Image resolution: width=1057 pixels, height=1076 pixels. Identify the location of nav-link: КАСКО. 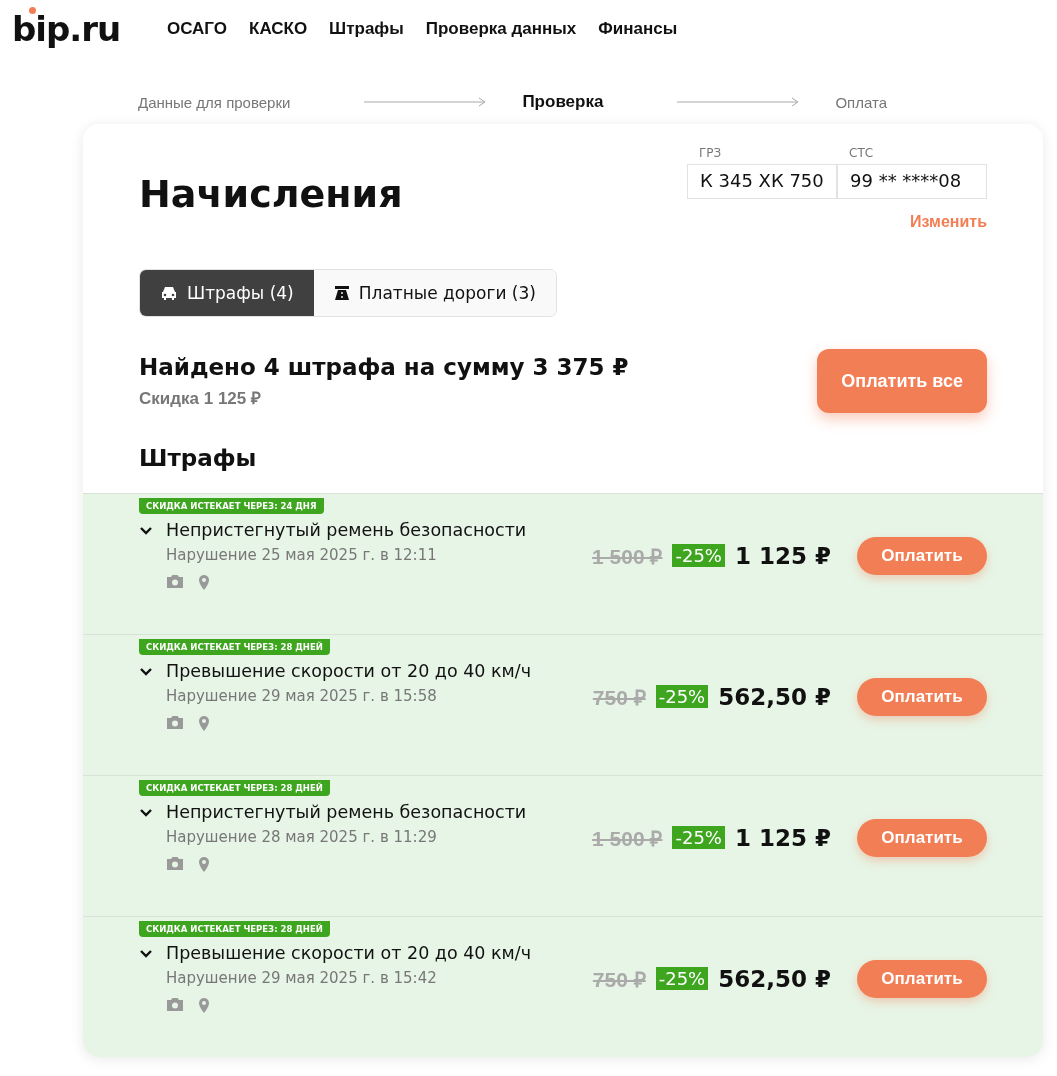
(278, 29).